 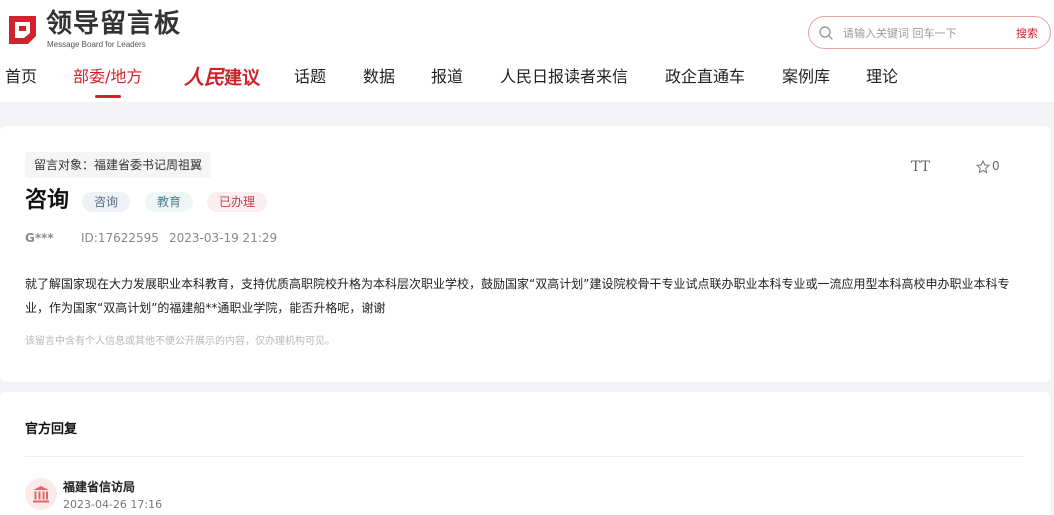 I want to click on search-input, so click(x=923, y=33).